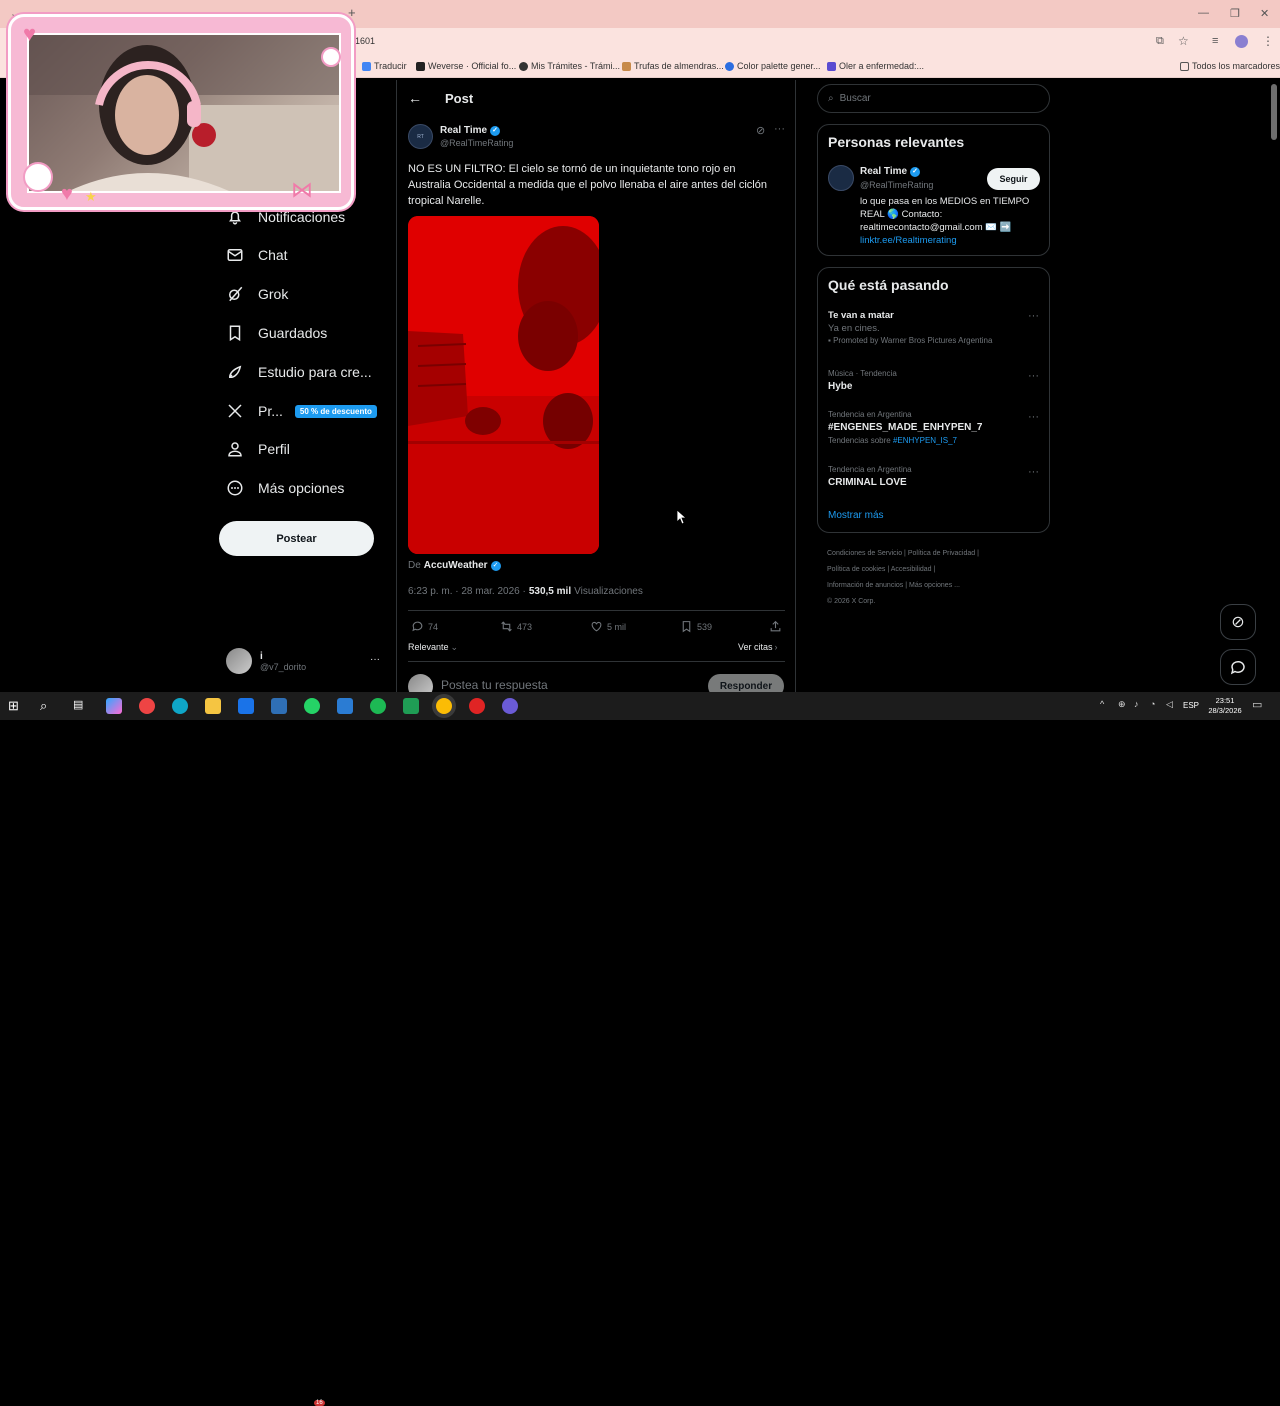 This screenshot has width=1280, height=1406. Describe the element at coordinates (864, 553) in the screenshot. I see `footer-link: Condiciones de Servicio` at that location.